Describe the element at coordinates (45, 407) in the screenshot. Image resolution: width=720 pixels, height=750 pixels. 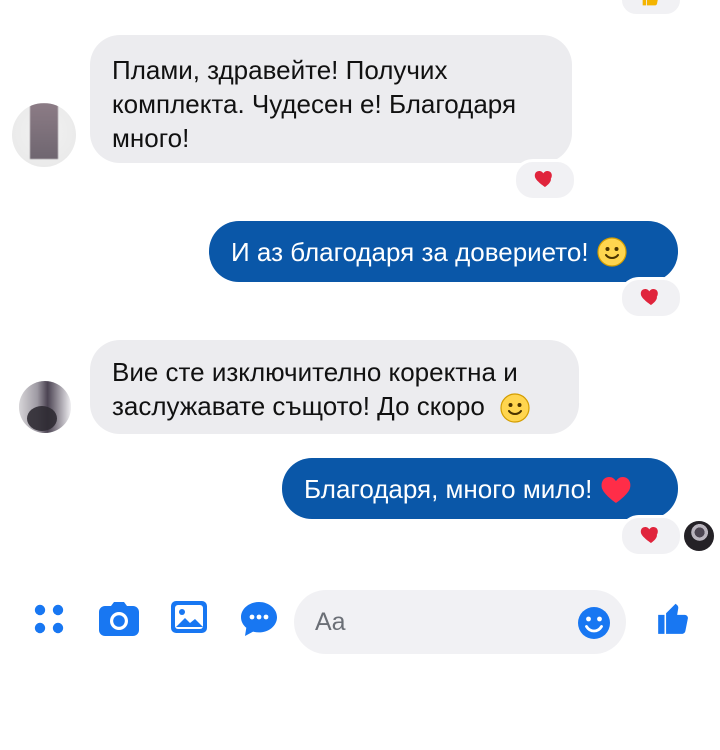
I see `sender-avatar-small` at that location.